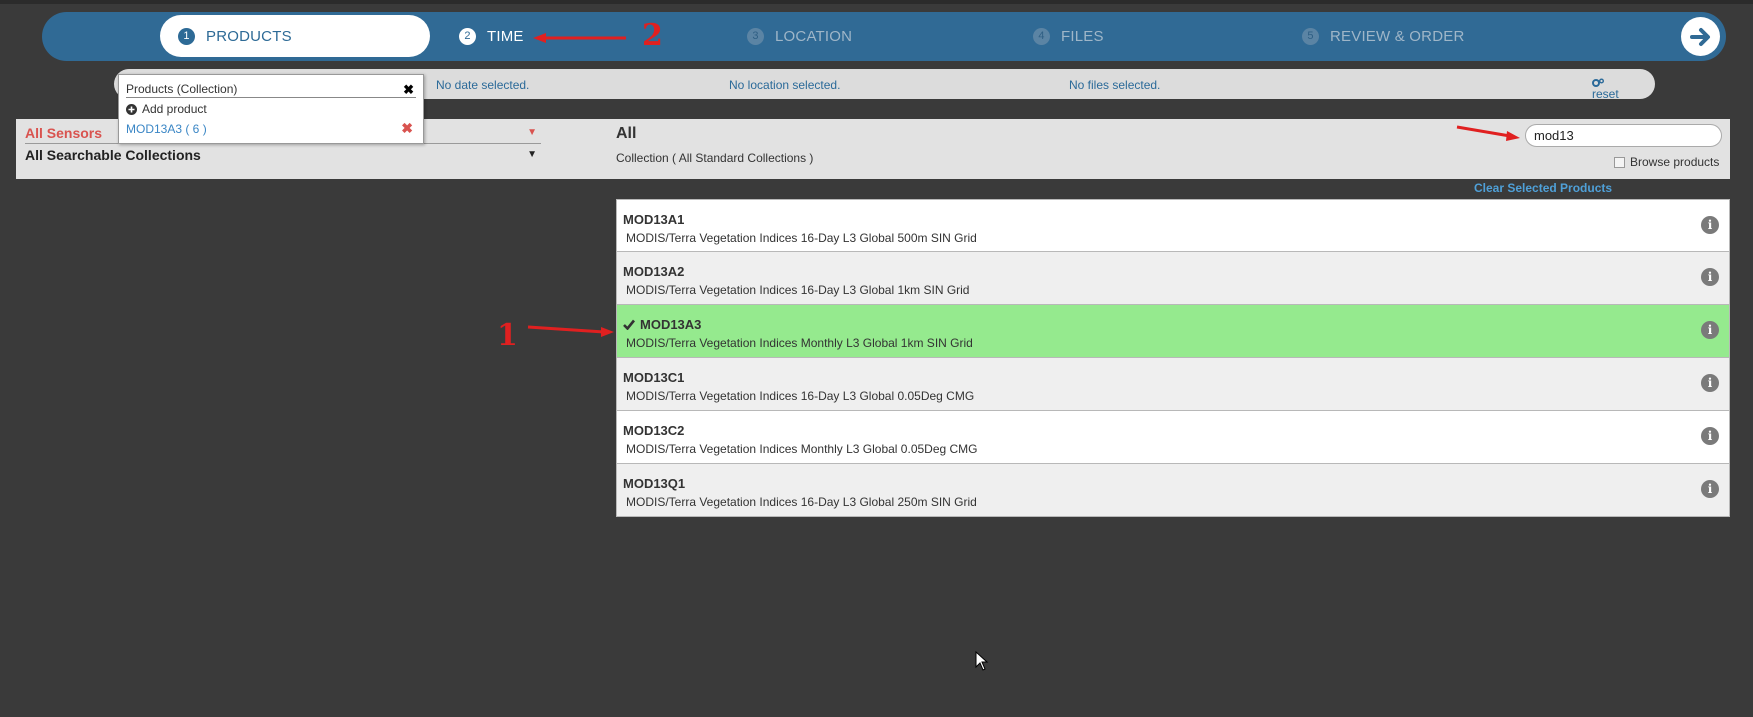  I want to click on product-name-text: MOD13A1, so click(654, 219).